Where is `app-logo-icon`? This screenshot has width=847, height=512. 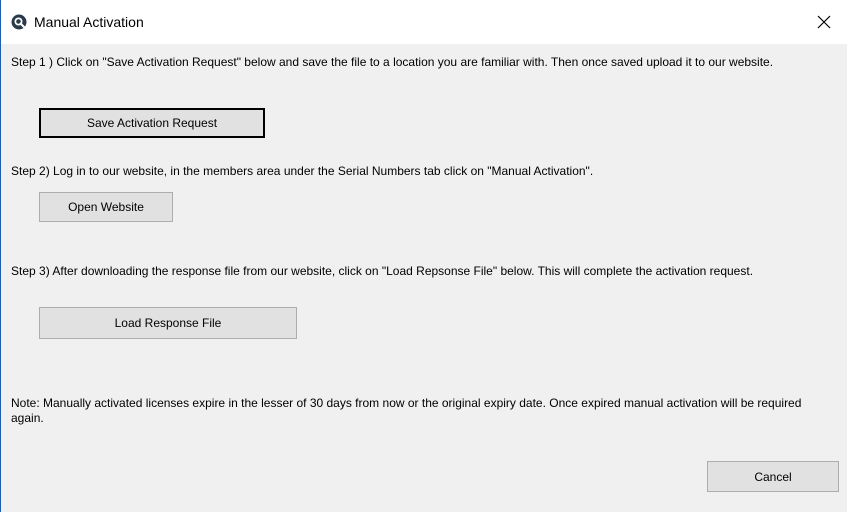
app-logo-icon is located at coordinates (19, 22).